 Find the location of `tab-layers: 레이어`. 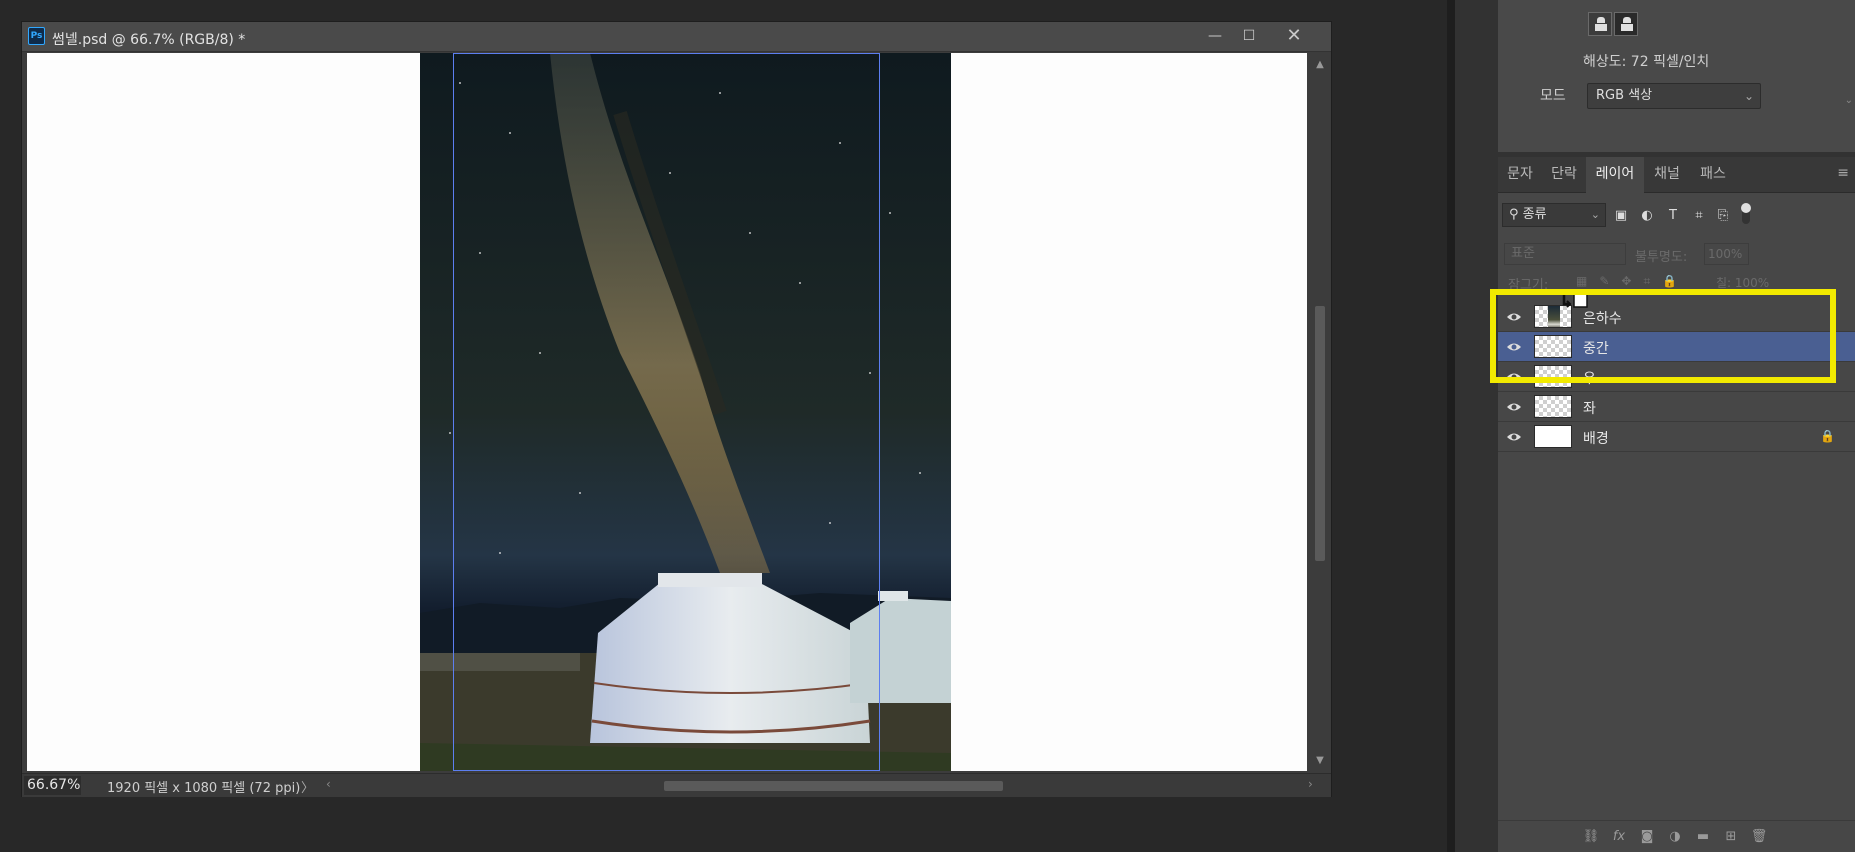

tab-layers: 레이어 is located at coordinates (1615, 175).